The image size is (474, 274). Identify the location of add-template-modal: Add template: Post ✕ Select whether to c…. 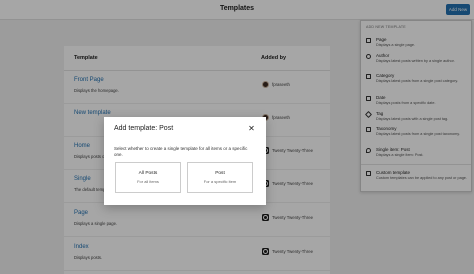
(185, 161).